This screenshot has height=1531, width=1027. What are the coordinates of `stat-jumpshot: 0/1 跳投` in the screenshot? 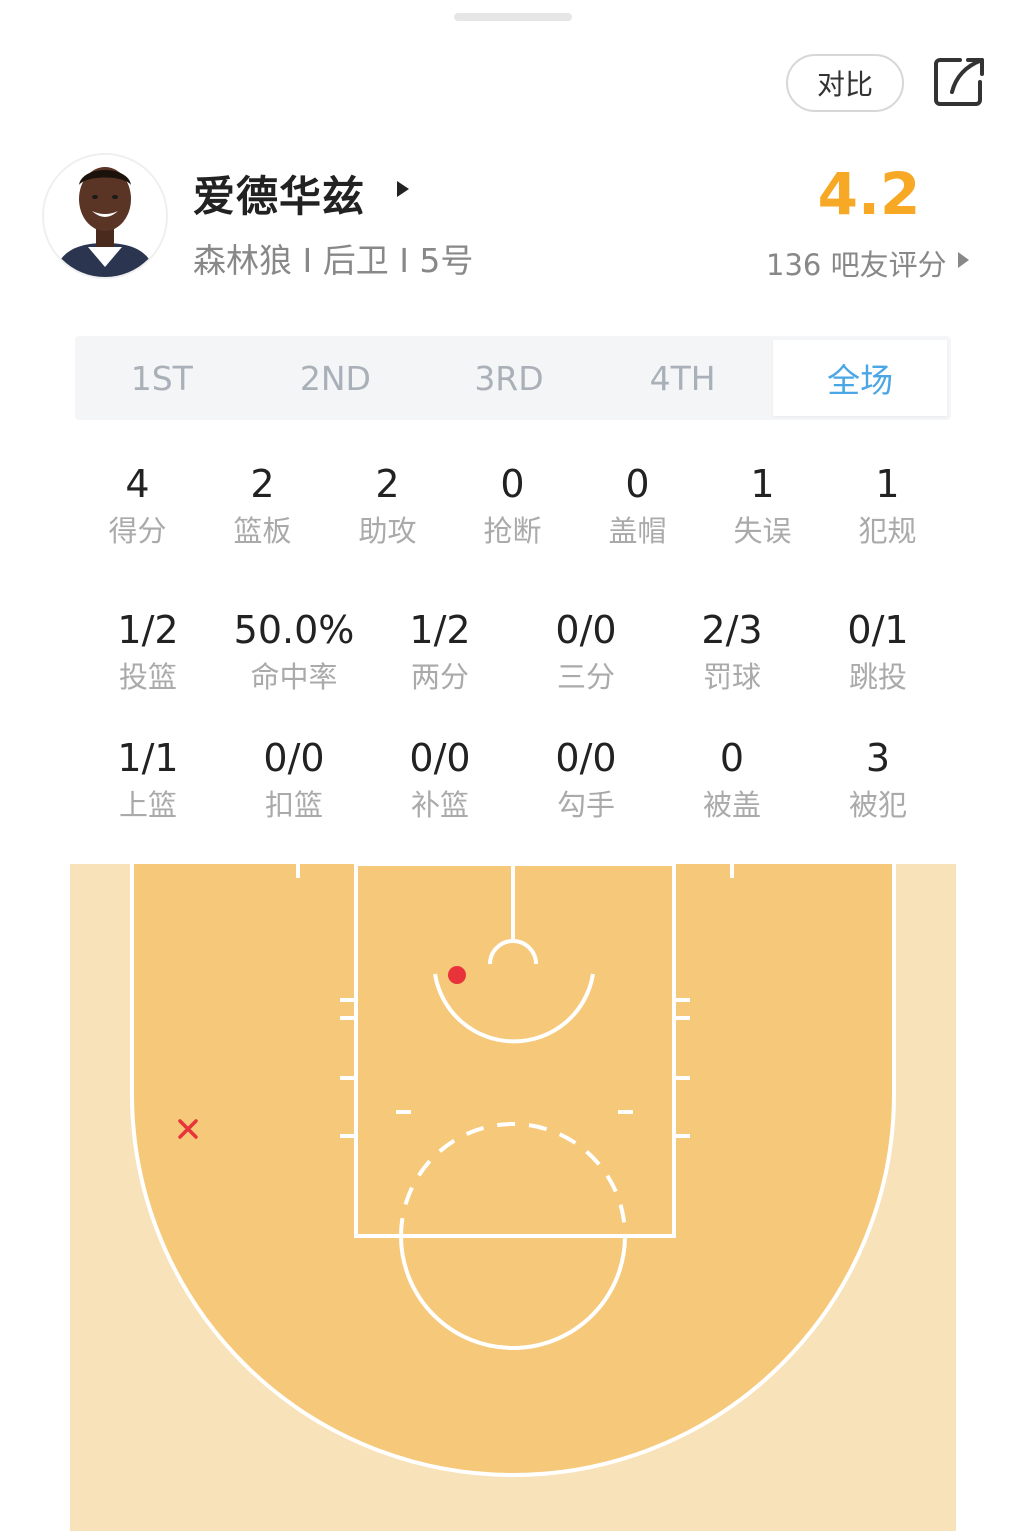 It's located at (878, 651).